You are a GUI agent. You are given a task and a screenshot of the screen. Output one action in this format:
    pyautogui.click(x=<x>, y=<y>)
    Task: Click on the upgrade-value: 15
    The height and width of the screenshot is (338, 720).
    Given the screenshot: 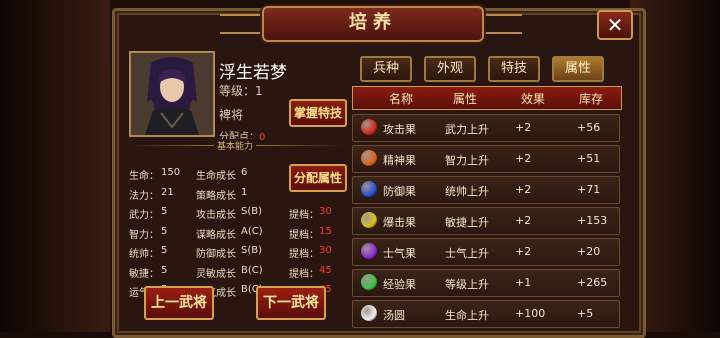 What is the action you would take?
    pyautogui.click(x=325, y=231)
    